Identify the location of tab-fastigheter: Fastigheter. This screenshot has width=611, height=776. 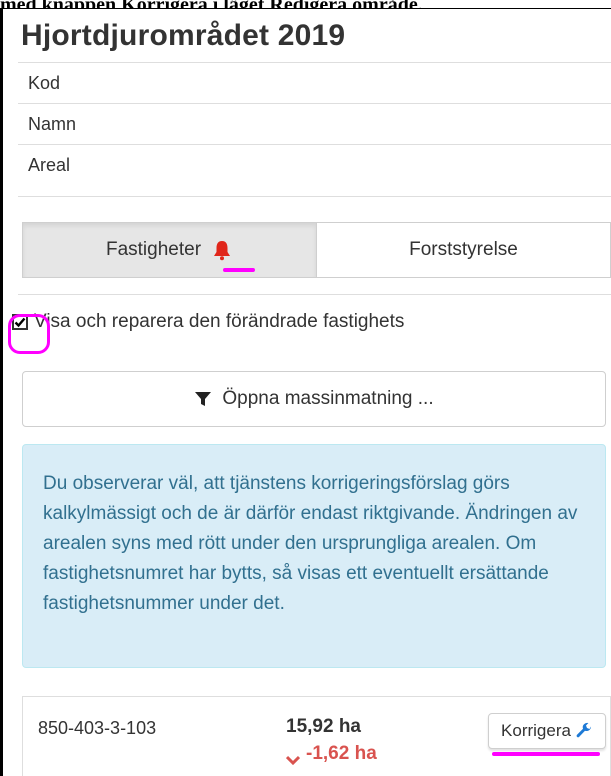
(170, 250).